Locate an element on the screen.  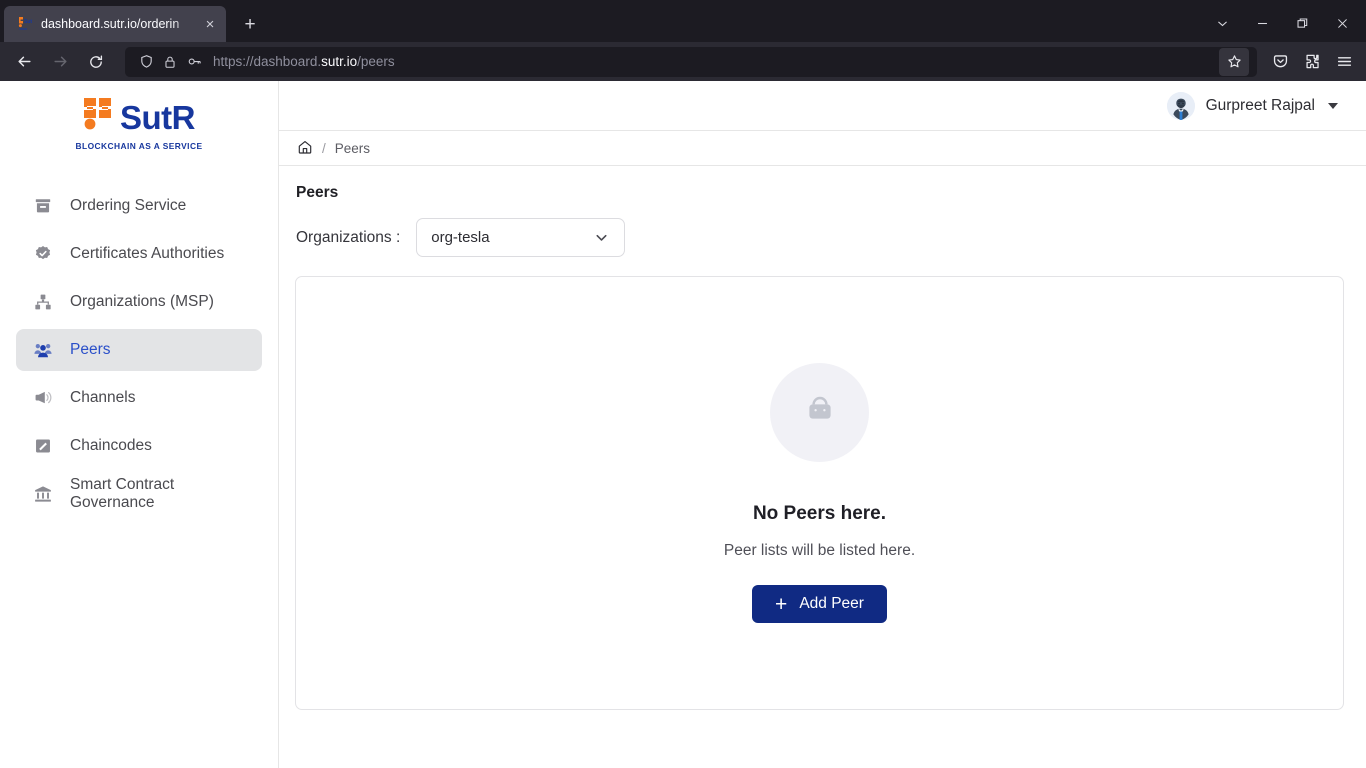
empty-state-illustration is located at coordinates (819, 412).